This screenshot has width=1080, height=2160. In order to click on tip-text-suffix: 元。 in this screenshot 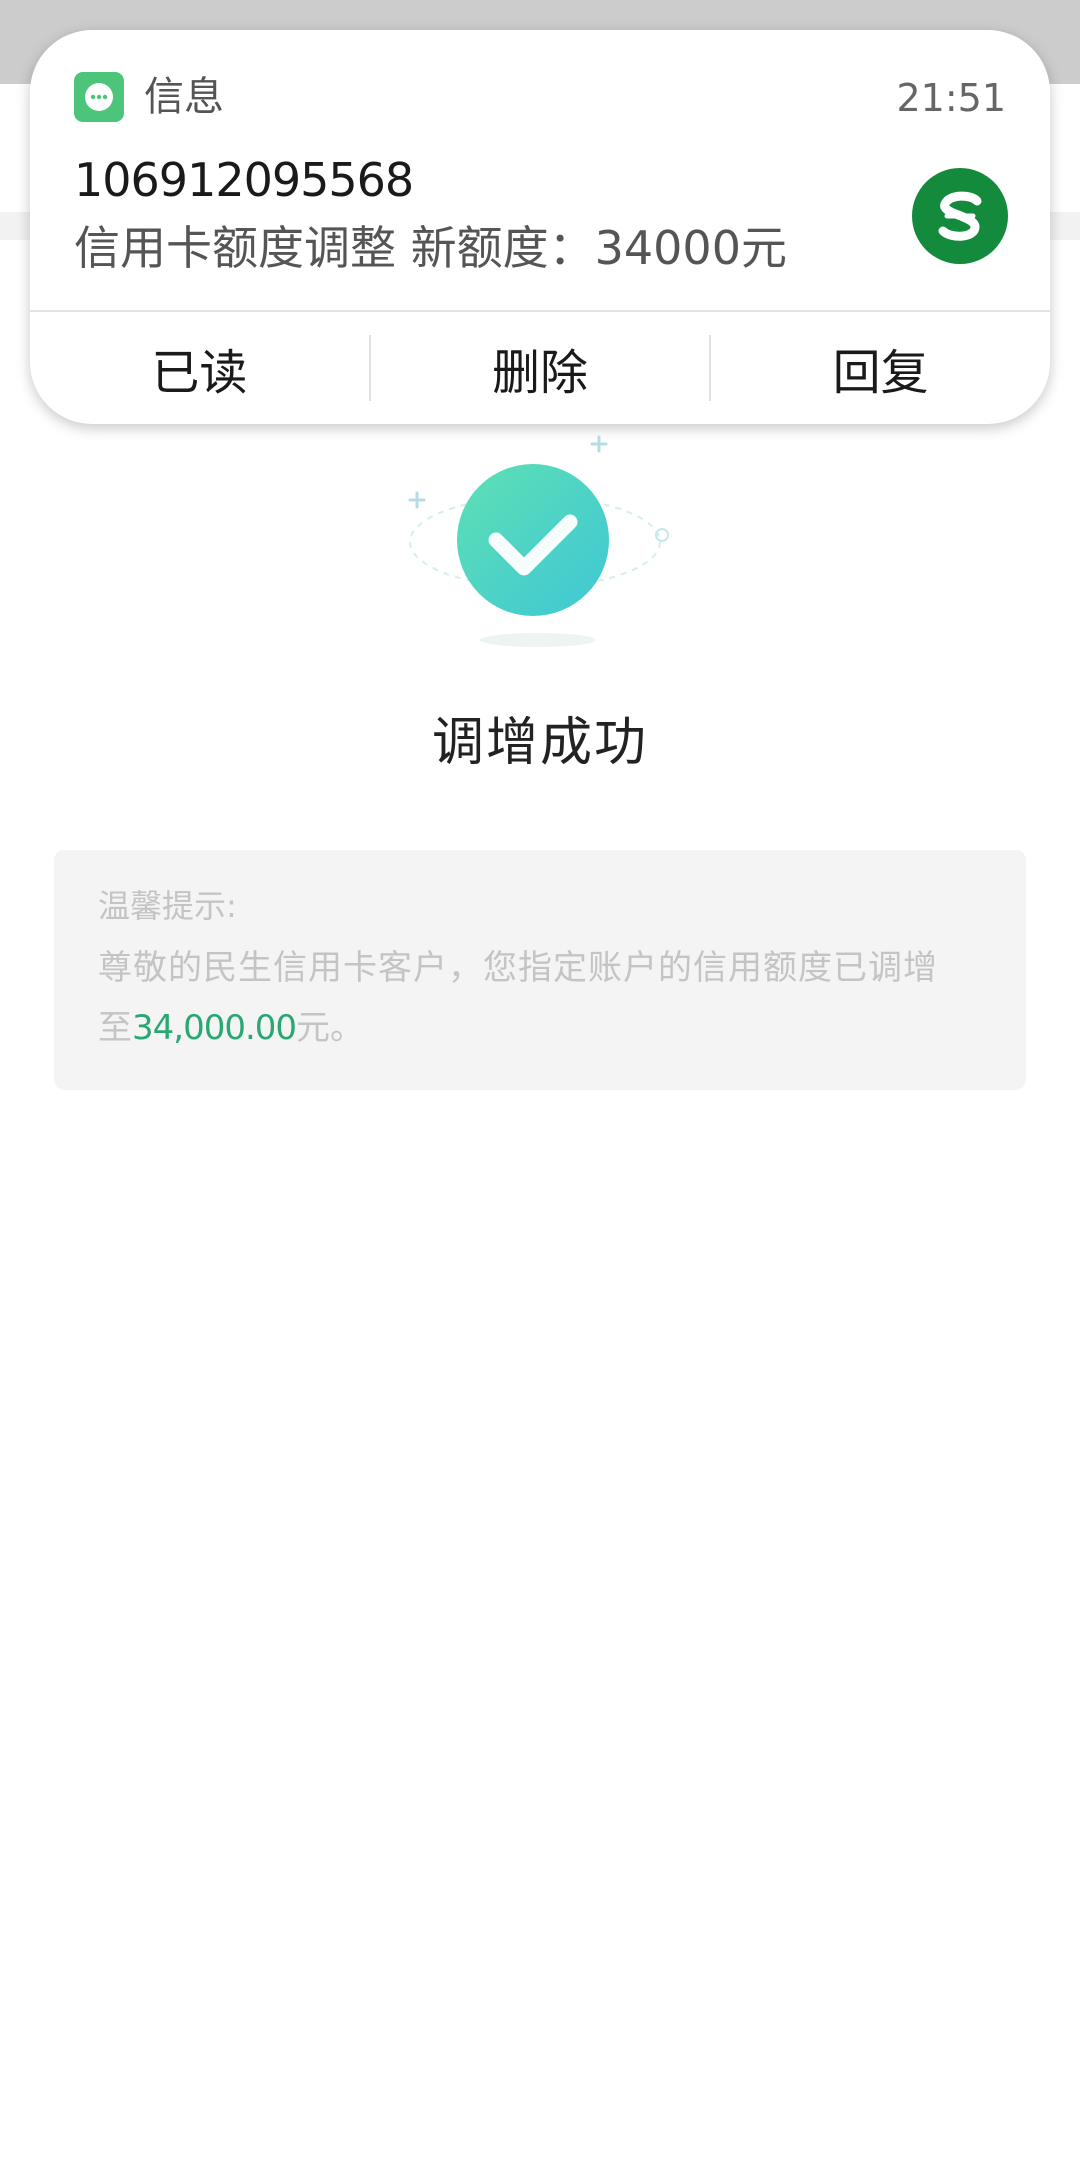, I will do `click(330, 1028)`.